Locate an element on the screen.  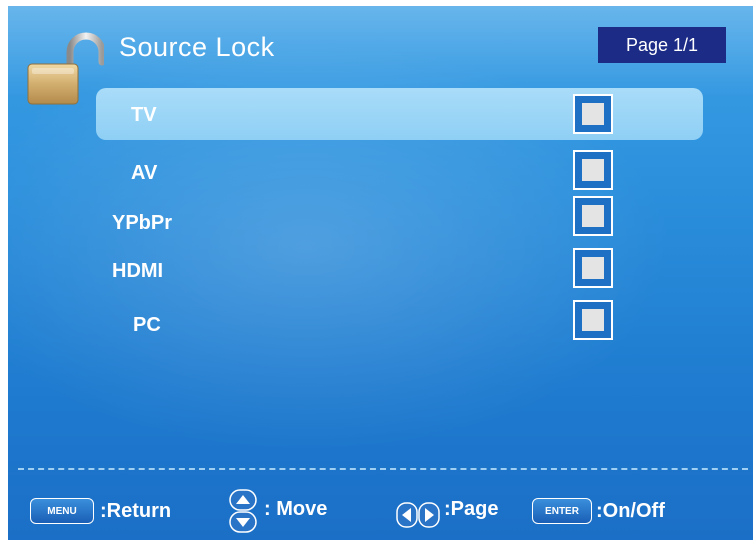
lock-checkbox-av is located at coordinates (593, 170).